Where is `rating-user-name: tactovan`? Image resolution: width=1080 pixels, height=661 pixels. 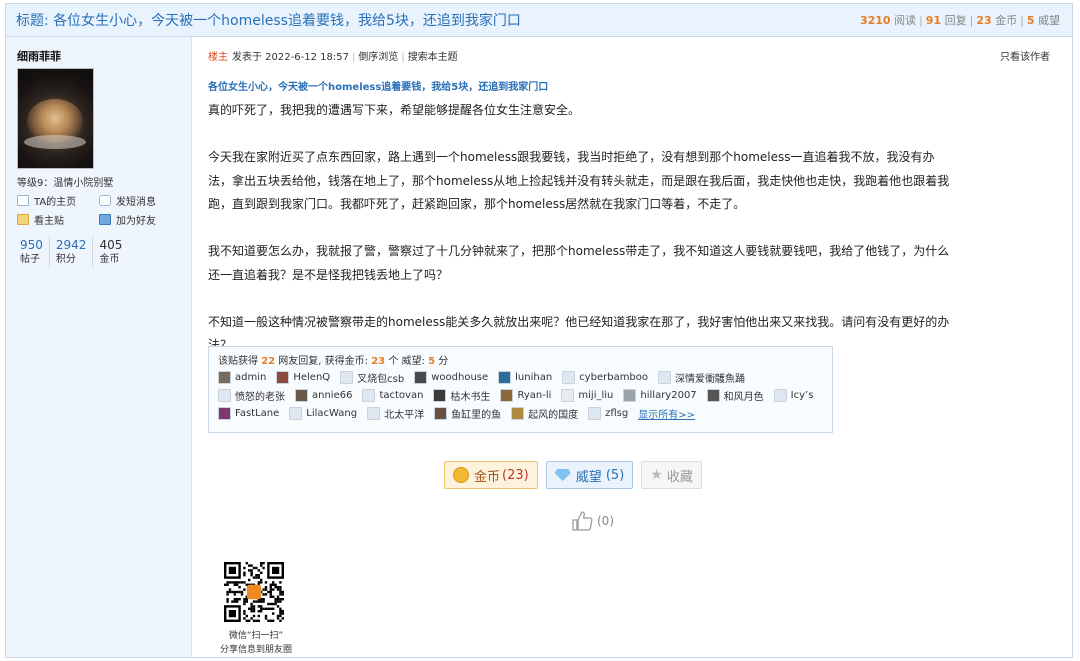
rating-user-name: tactovan is located at coordinates (401, 395).